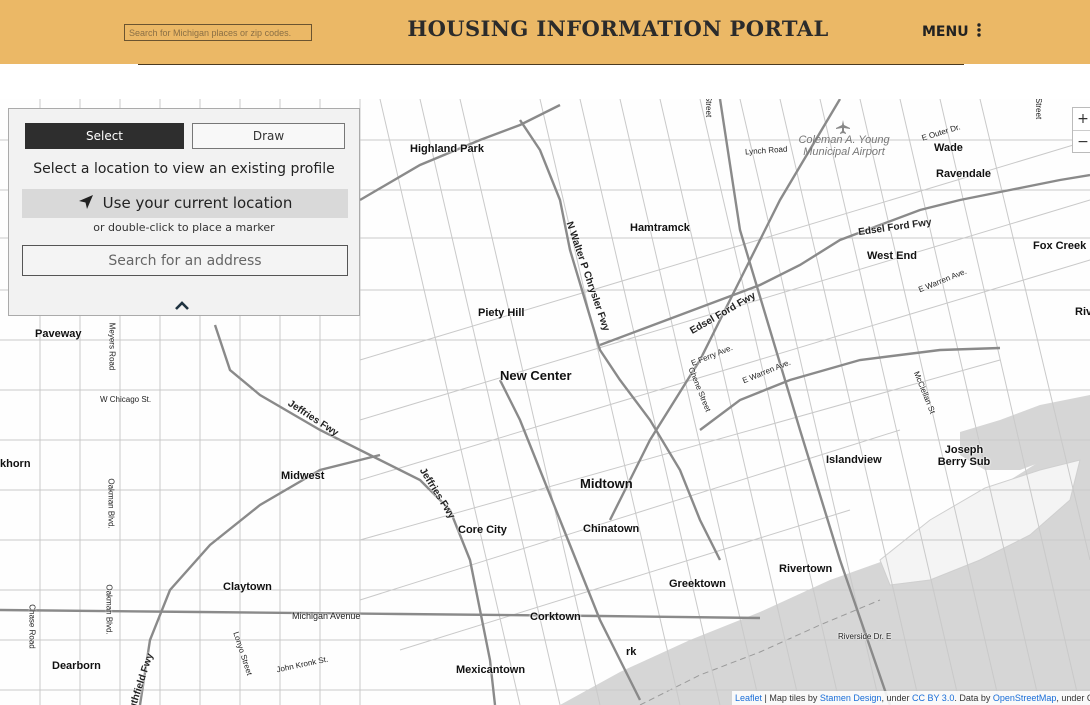  What do you see at coordinates (104, 136) in the screenshot?
I see `tab-select: Select` at bounding box center [104, 136].